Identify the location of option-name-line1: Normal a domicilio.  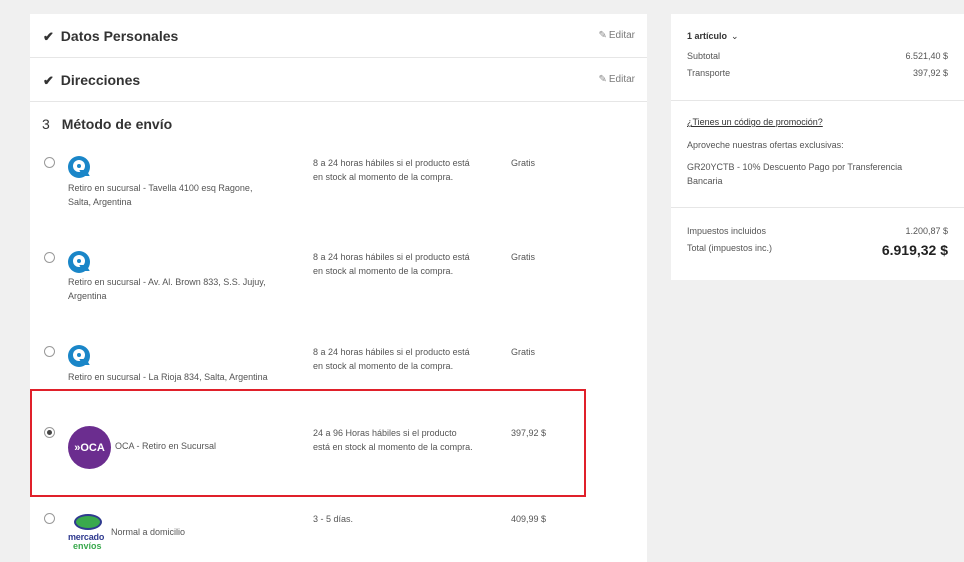
(148, 532).